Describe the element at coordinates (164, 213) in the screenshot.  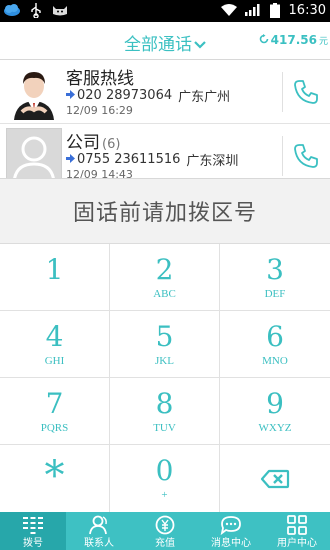
I see `dial-hint: 固话前请加拨区号` at that location.